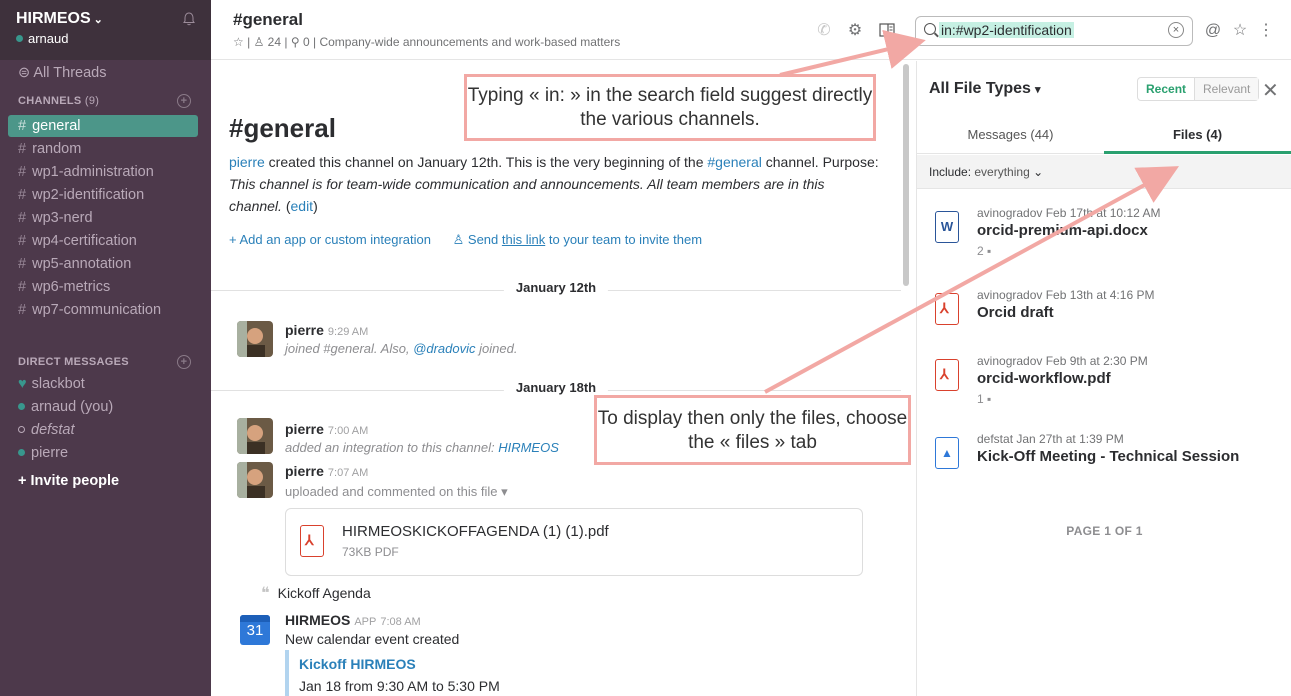  What do you see at coordinates (1006, 30) in the screenshot?
I see `search-query: in:#wp2-identification` at bounding box center [1006, 30].